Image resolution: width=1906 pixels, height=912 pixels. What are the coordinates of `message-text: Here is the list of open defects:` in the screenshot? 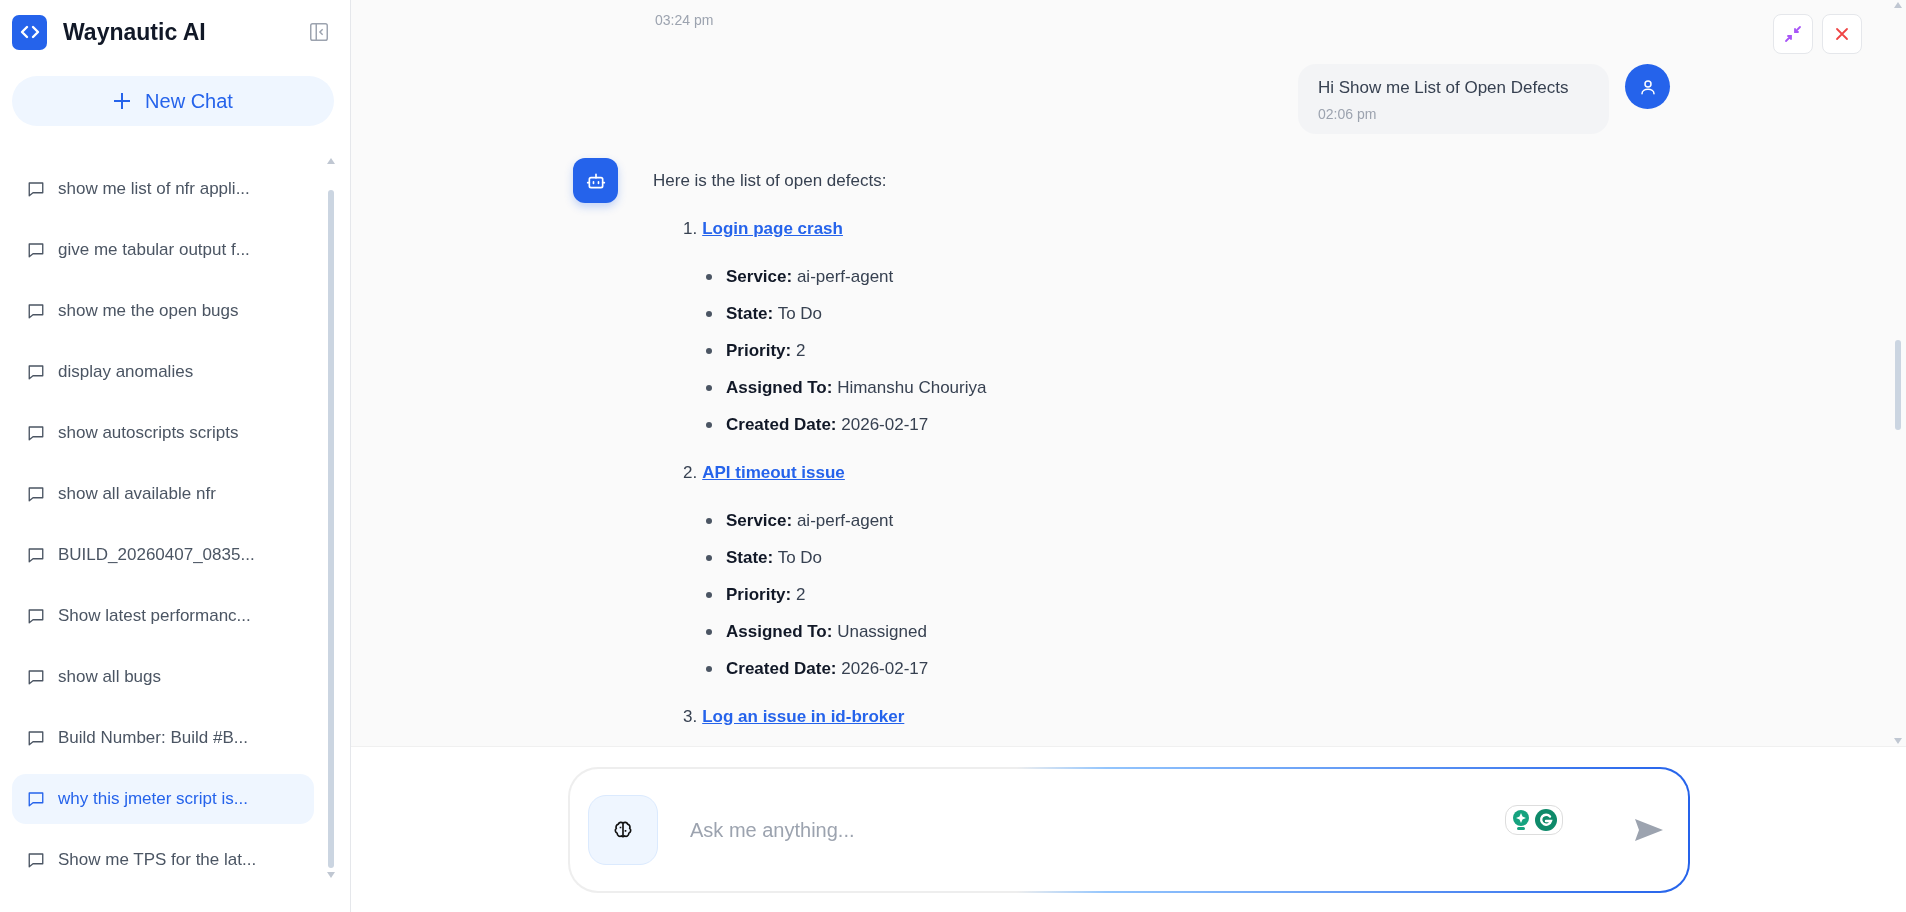 It's located at (770, 181).